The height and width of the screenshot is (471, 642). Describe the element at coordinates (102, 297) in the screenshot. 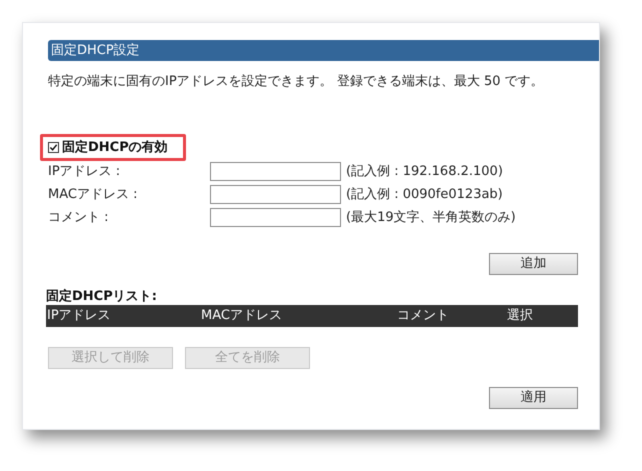

I see `list-title: 固定DHCPリスト:` at that location.